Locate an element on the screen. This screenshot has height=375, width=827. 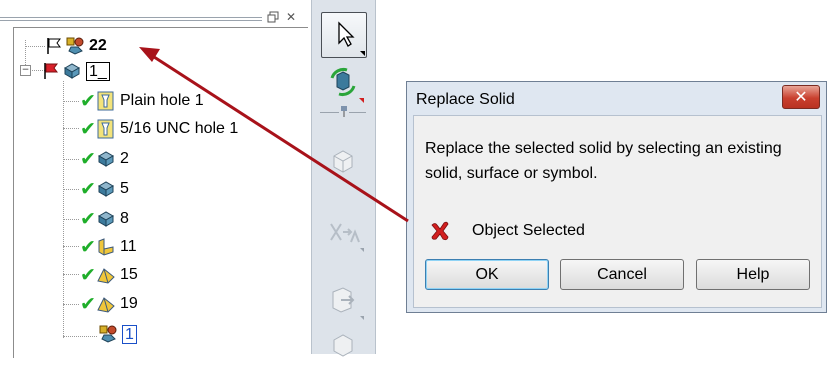
cancel-button: Cancel is located at coordinates (622, 274).